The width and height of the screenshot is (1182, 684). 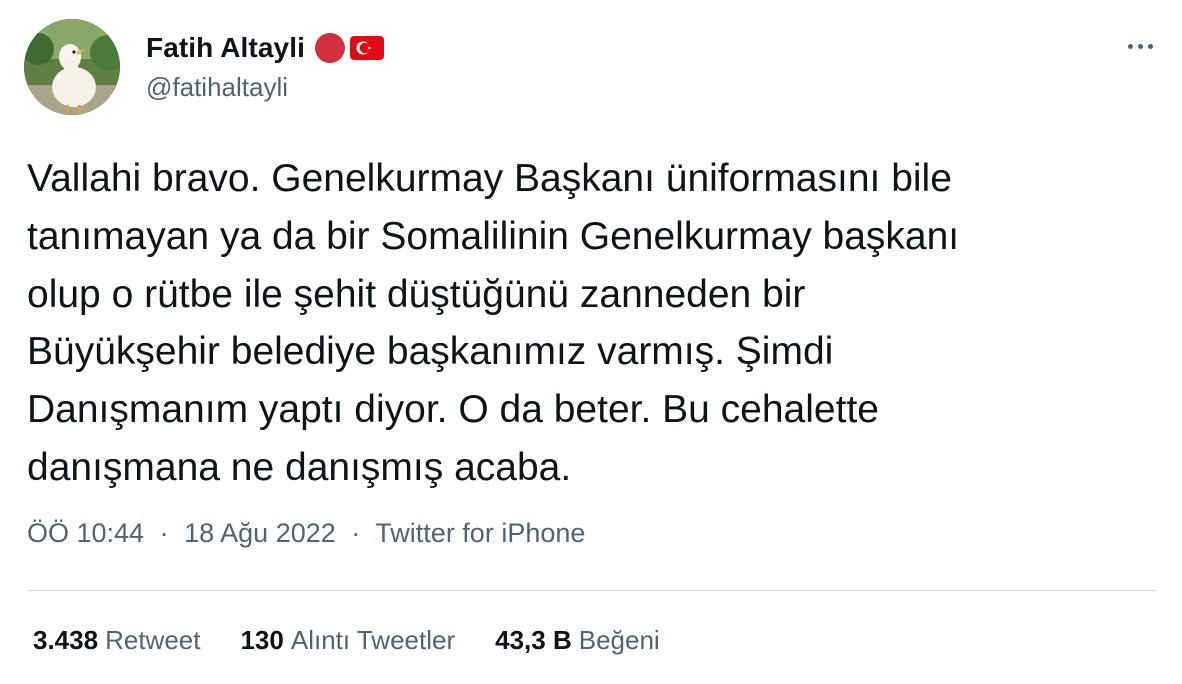 I want to click on more-options-button, so click(x=1140, y=46).